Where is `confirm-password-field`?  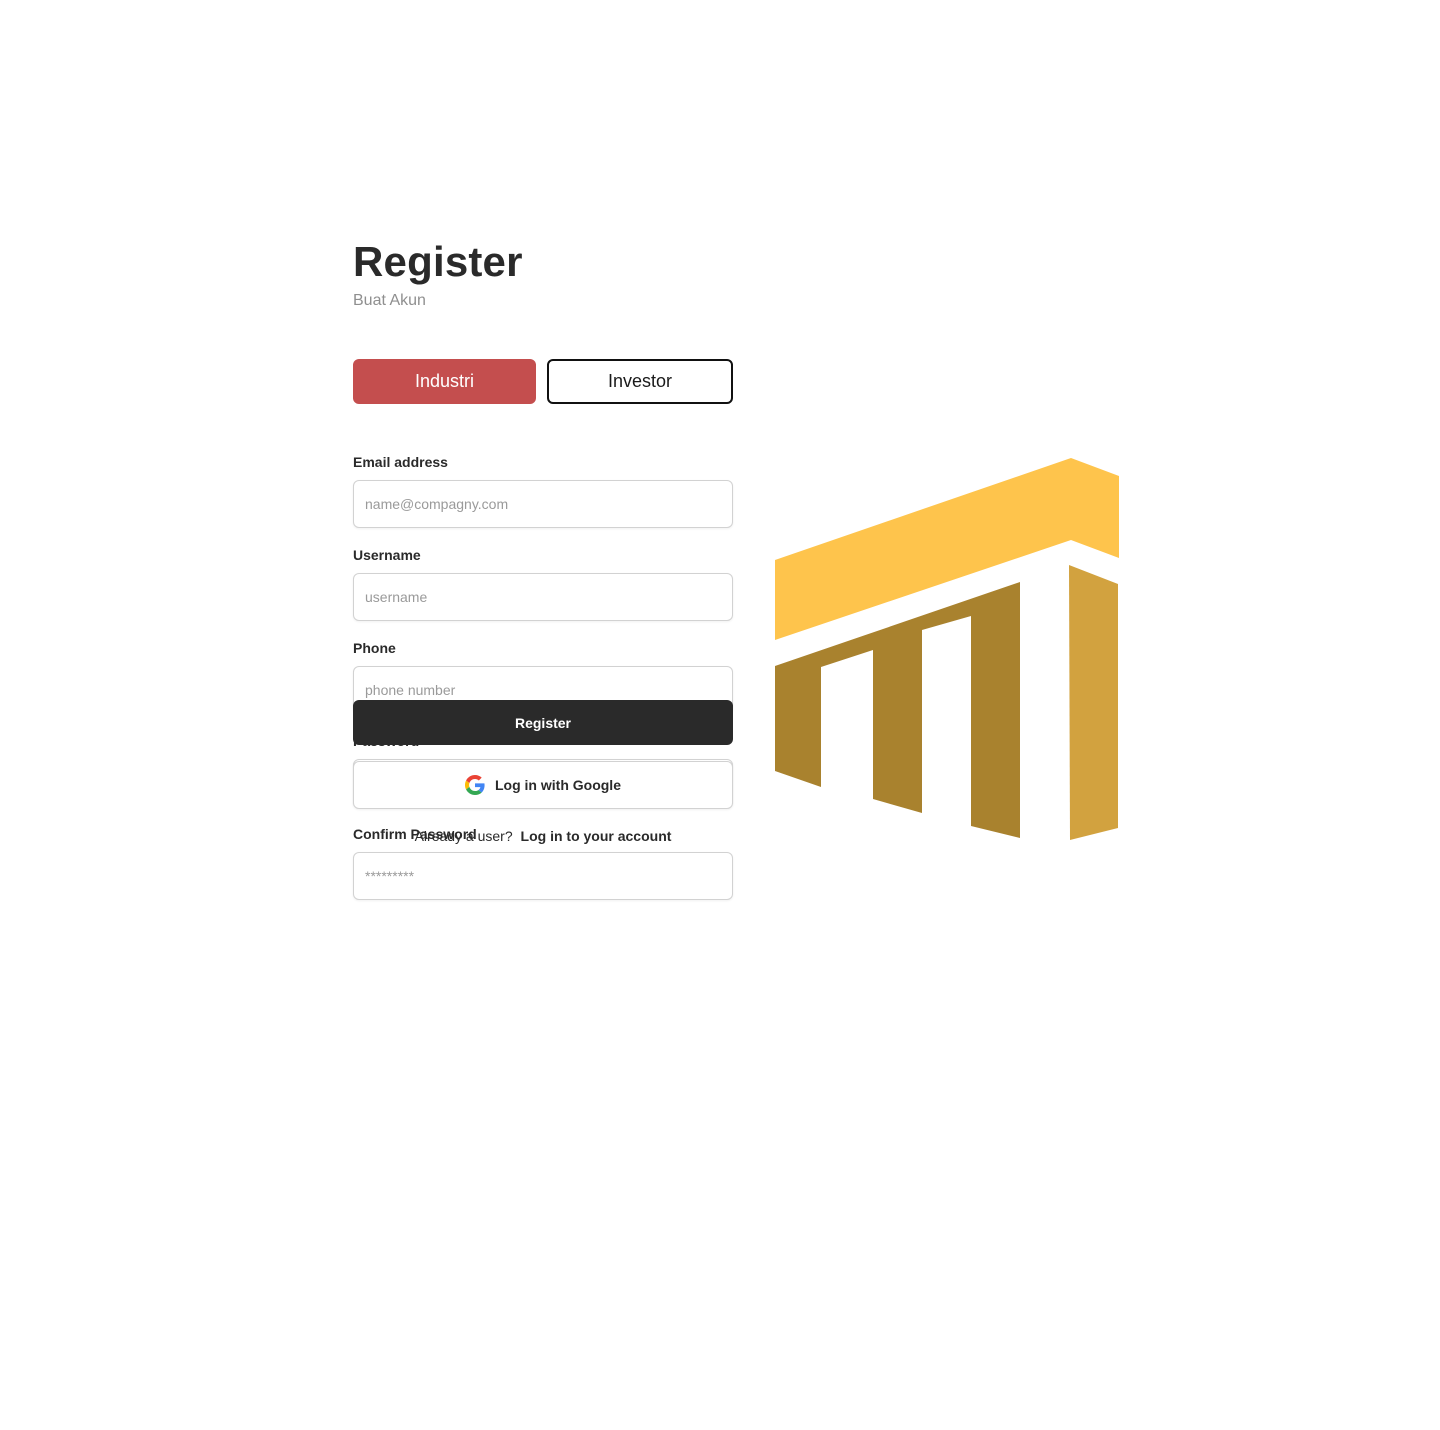
confirm-password-field is located at coordinates (543, 876).